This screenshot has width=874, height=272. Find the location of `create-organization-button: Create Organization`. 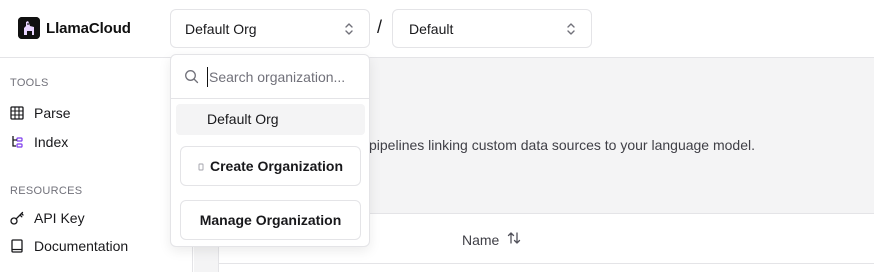

create-organization-button: Create Organization is located at coordinates (270, 166).